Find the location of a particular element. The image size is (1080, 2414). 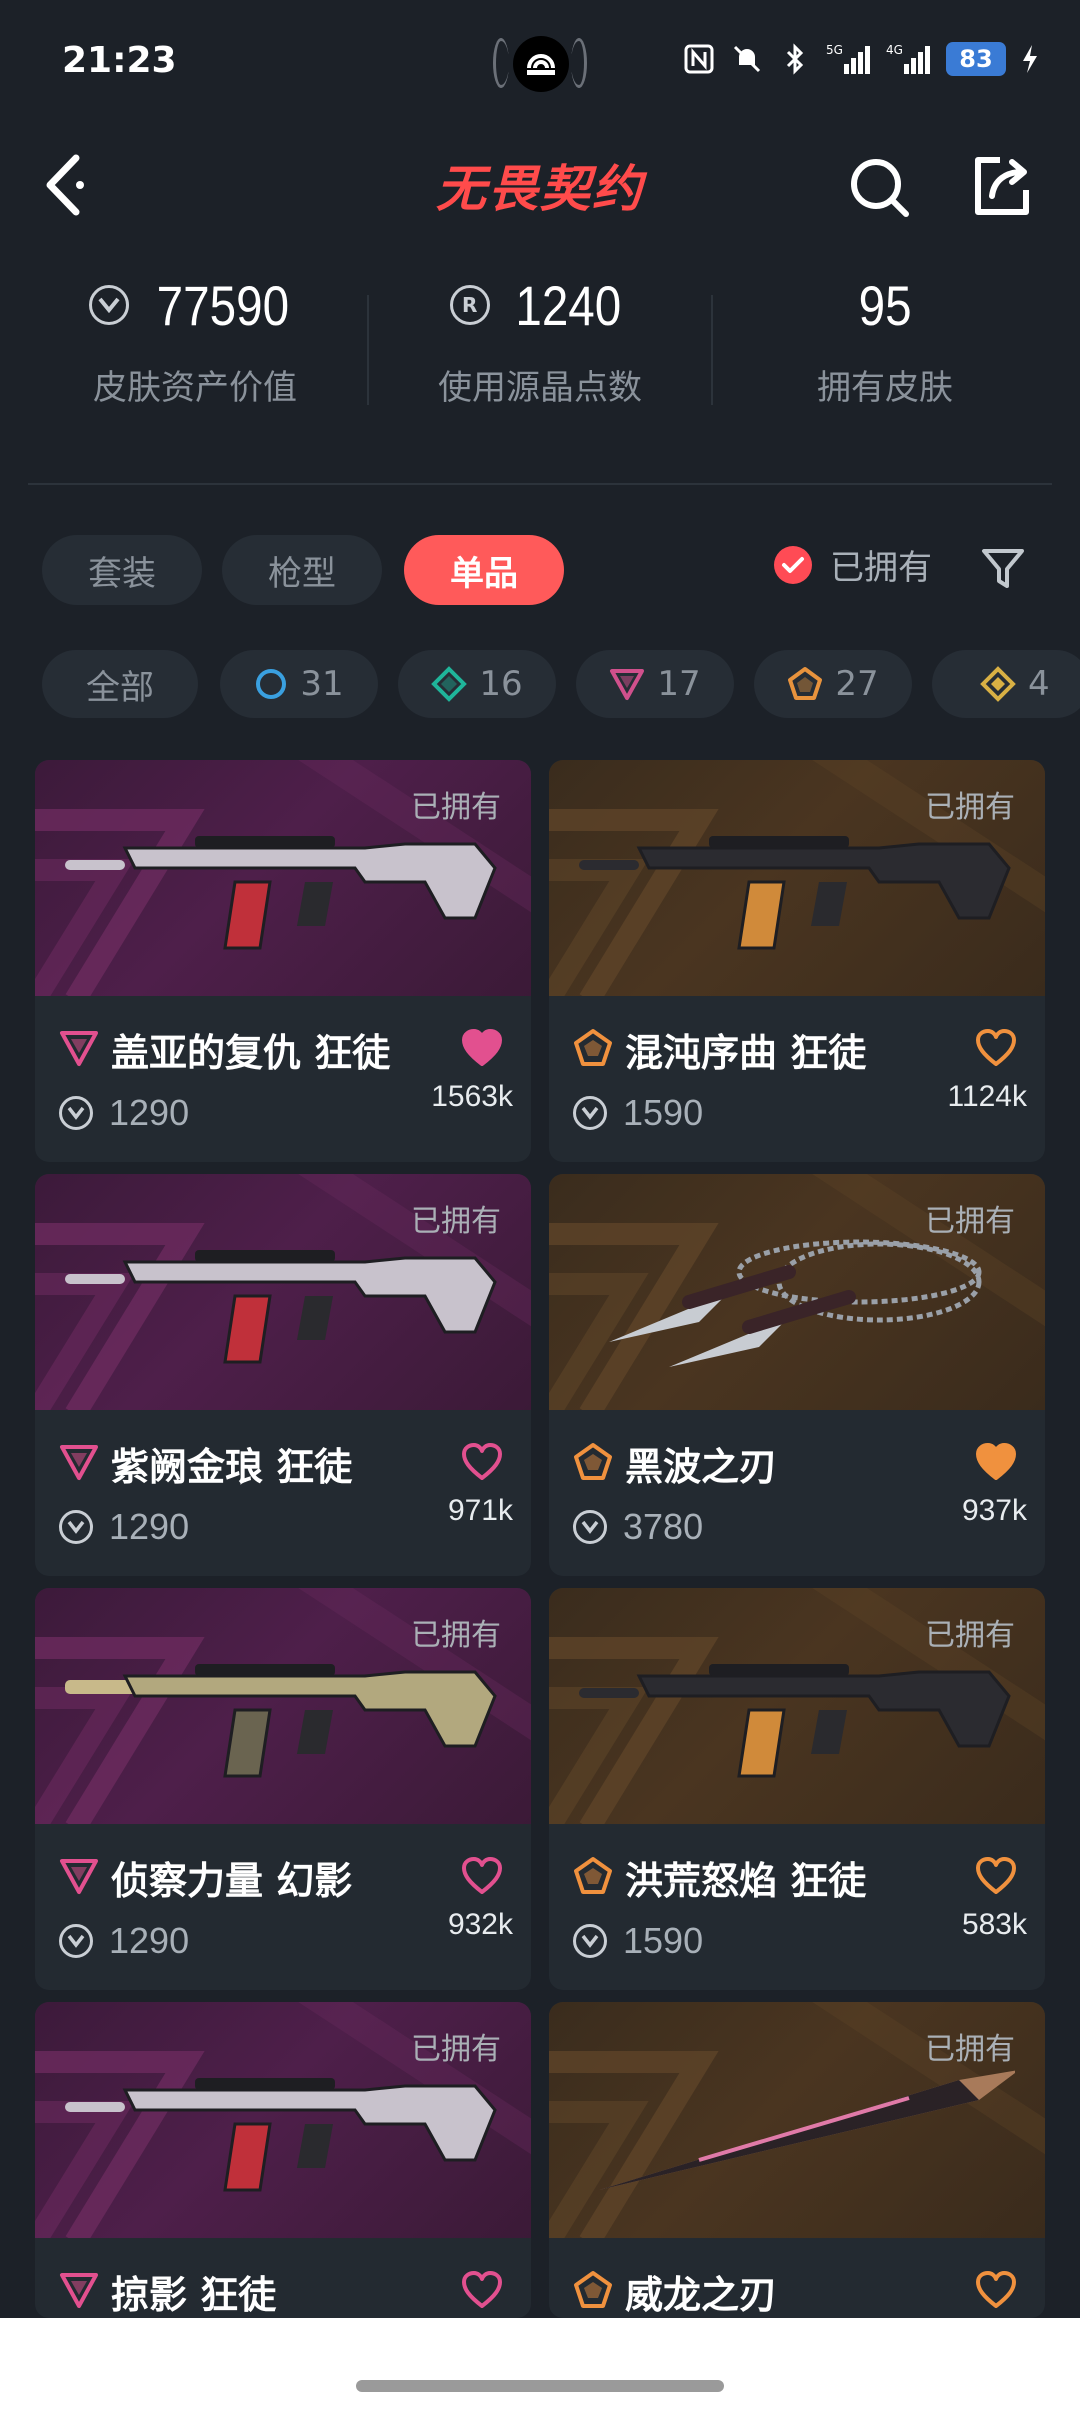

skin-card: 已拥有威龙之刃 is located at coordinates (797, 2160).